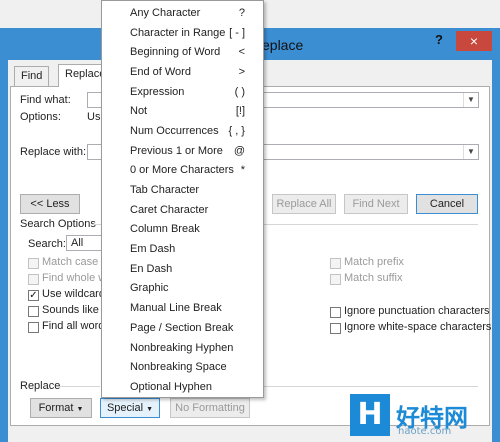 This screenshot has height=442, width=500. I want to click on special-button: Special ▼, so click(130, 408).